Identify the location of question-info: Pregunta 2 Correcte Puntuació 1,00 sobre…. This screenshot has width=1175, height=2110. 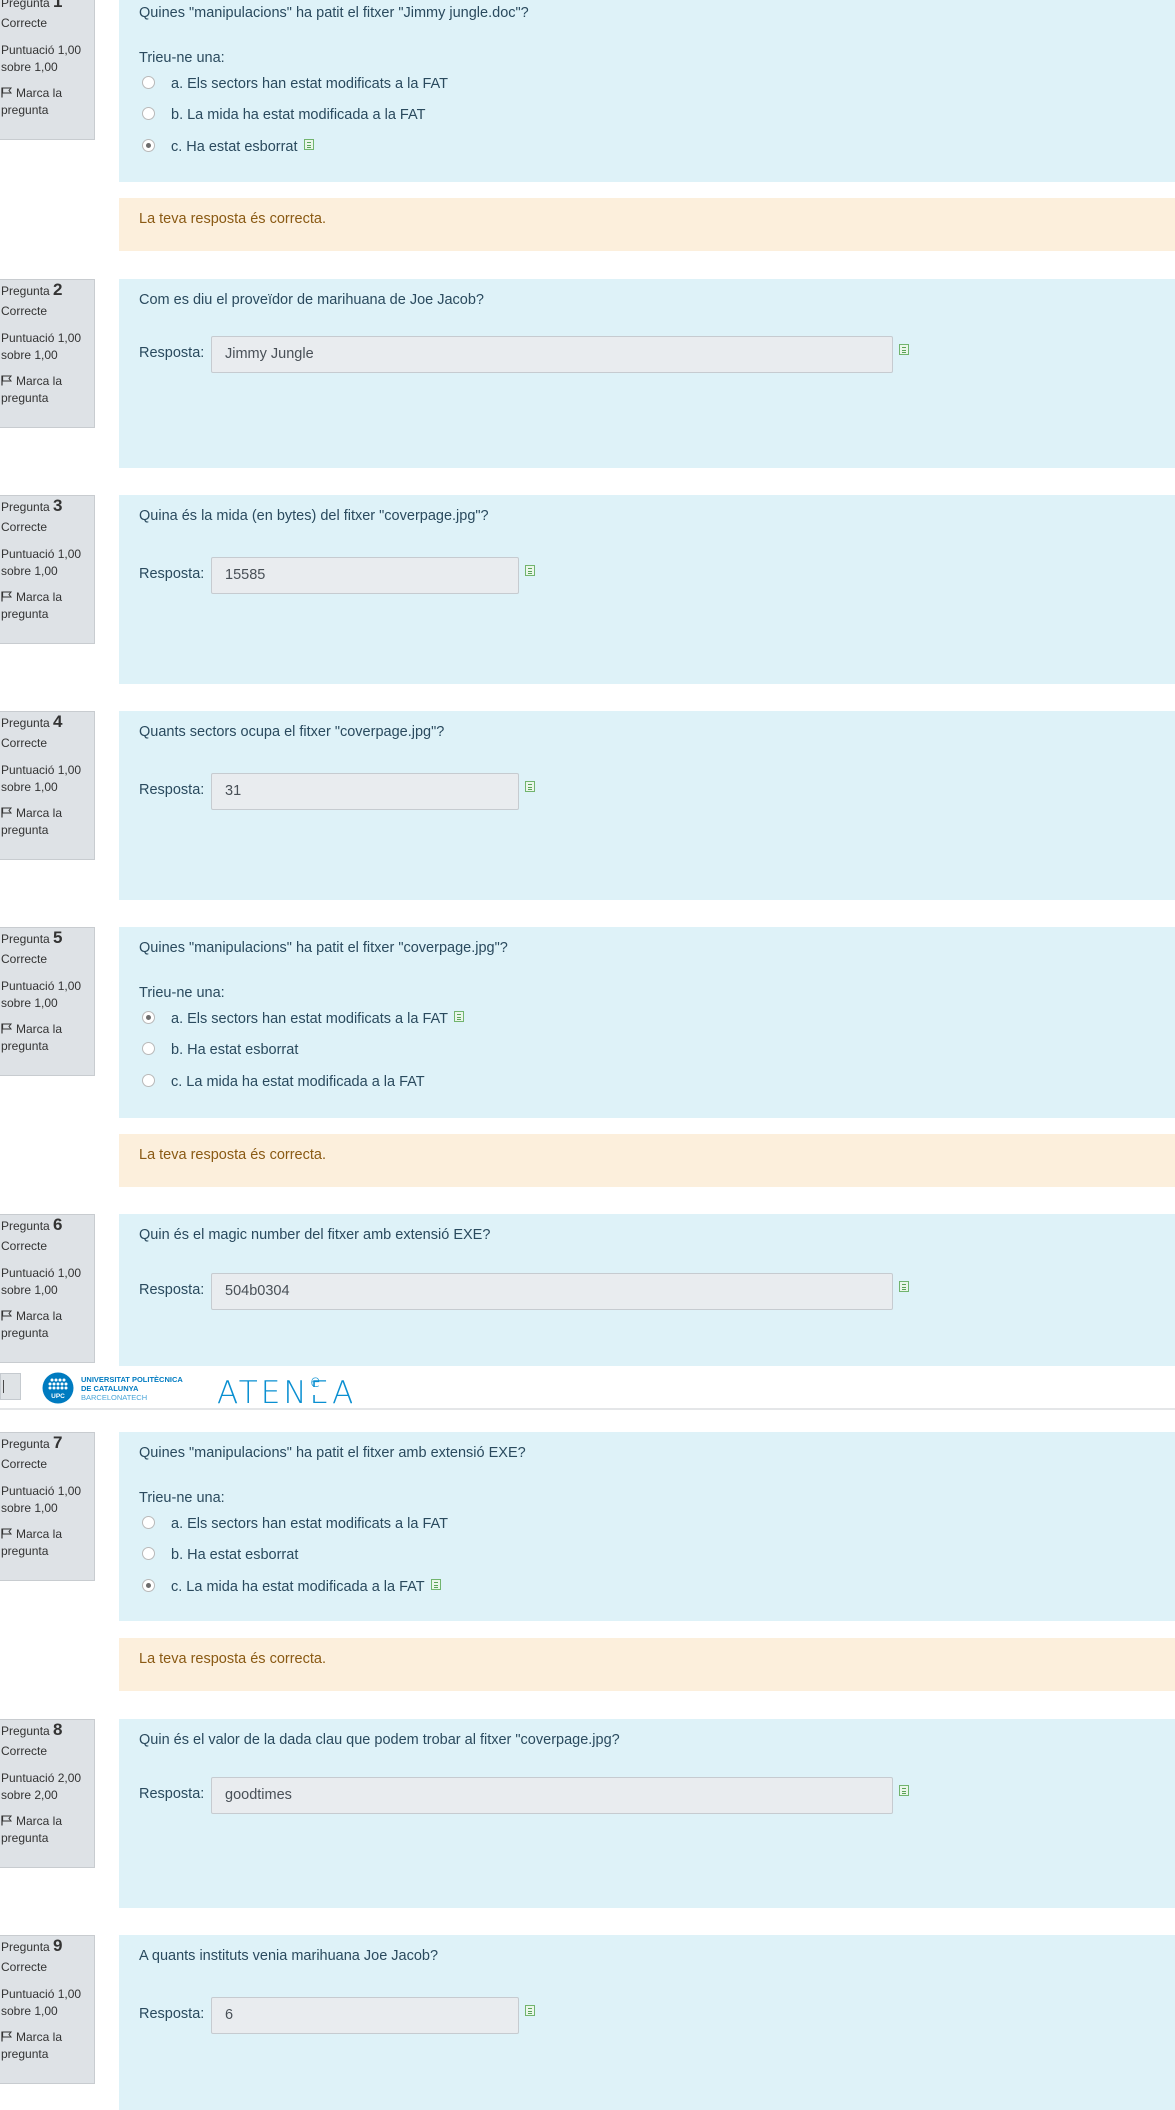
(47, 353).